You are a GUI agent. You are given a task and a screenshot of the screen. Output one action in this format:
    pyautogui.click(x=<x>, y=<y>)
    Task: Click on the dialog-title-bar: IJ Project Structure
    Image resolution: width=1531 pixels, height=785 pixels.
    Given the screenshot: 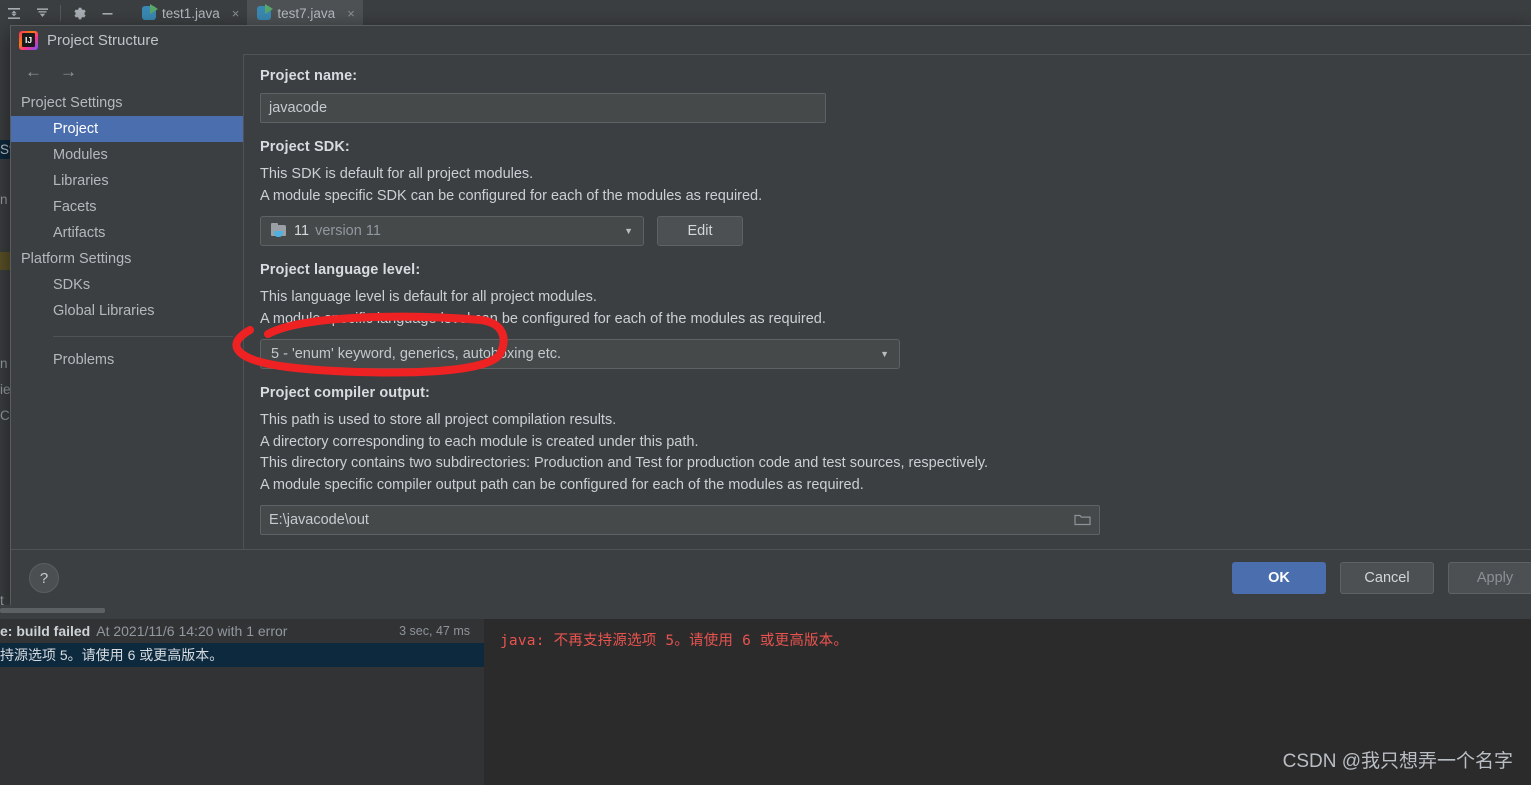 What is the action you would take?
    pyautogui.click(x=771, y=40)
    